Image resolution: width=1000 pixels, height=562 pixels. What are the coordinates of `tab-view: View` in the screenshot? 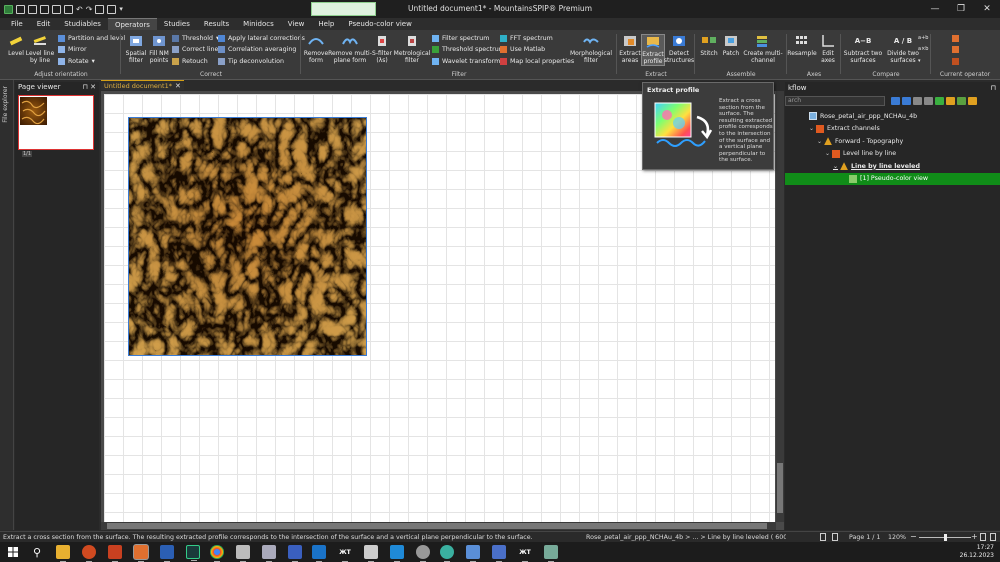 It's located at (296, 24).